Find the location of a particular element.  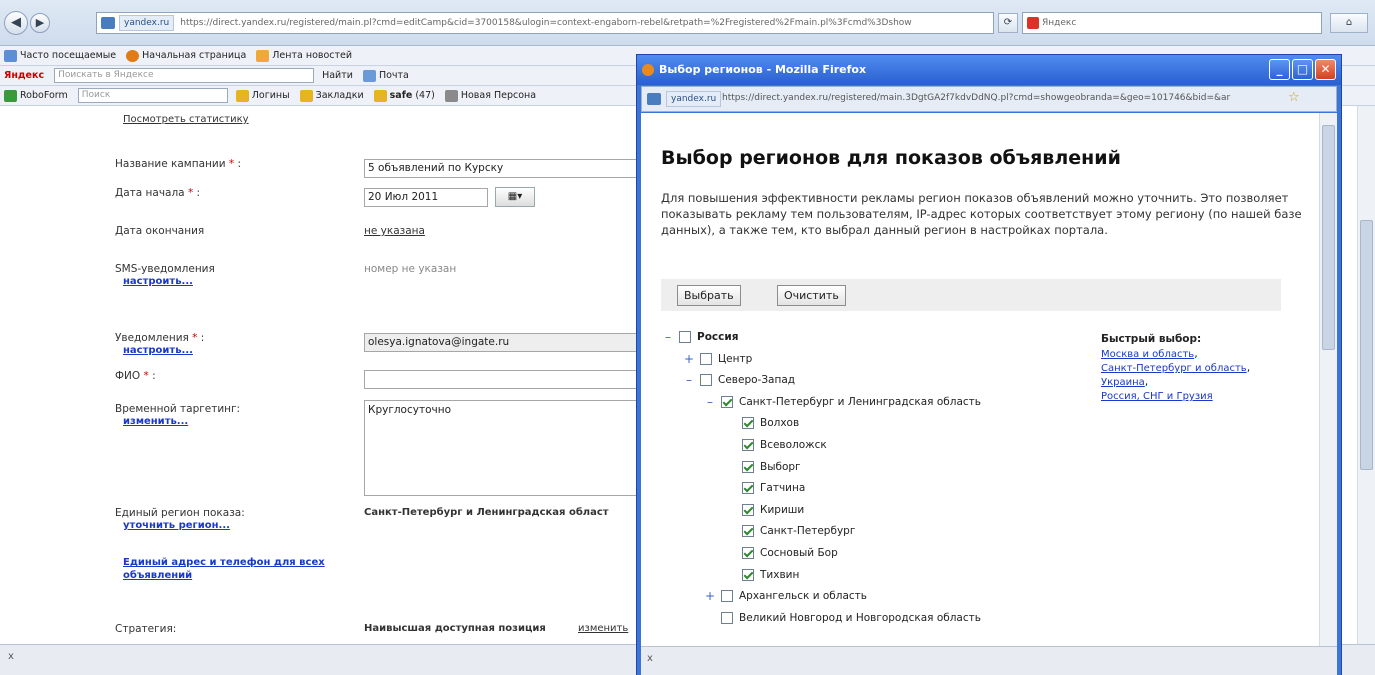

back-button: ◀ is located at coordinates (16, 23).